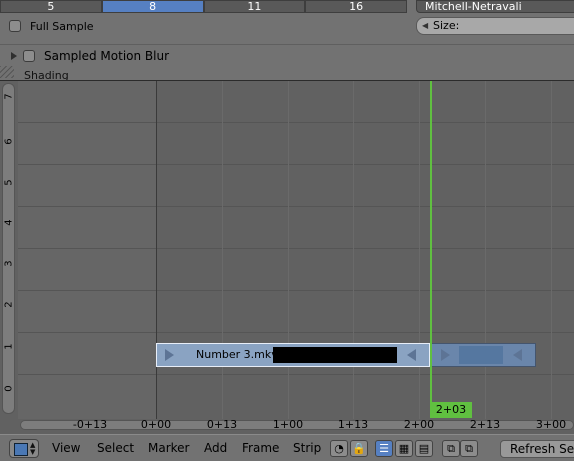 Image resolution: width=574 pixels, height=461 pixels. I want to click on sample-5-button: 5, so click(51, 6).